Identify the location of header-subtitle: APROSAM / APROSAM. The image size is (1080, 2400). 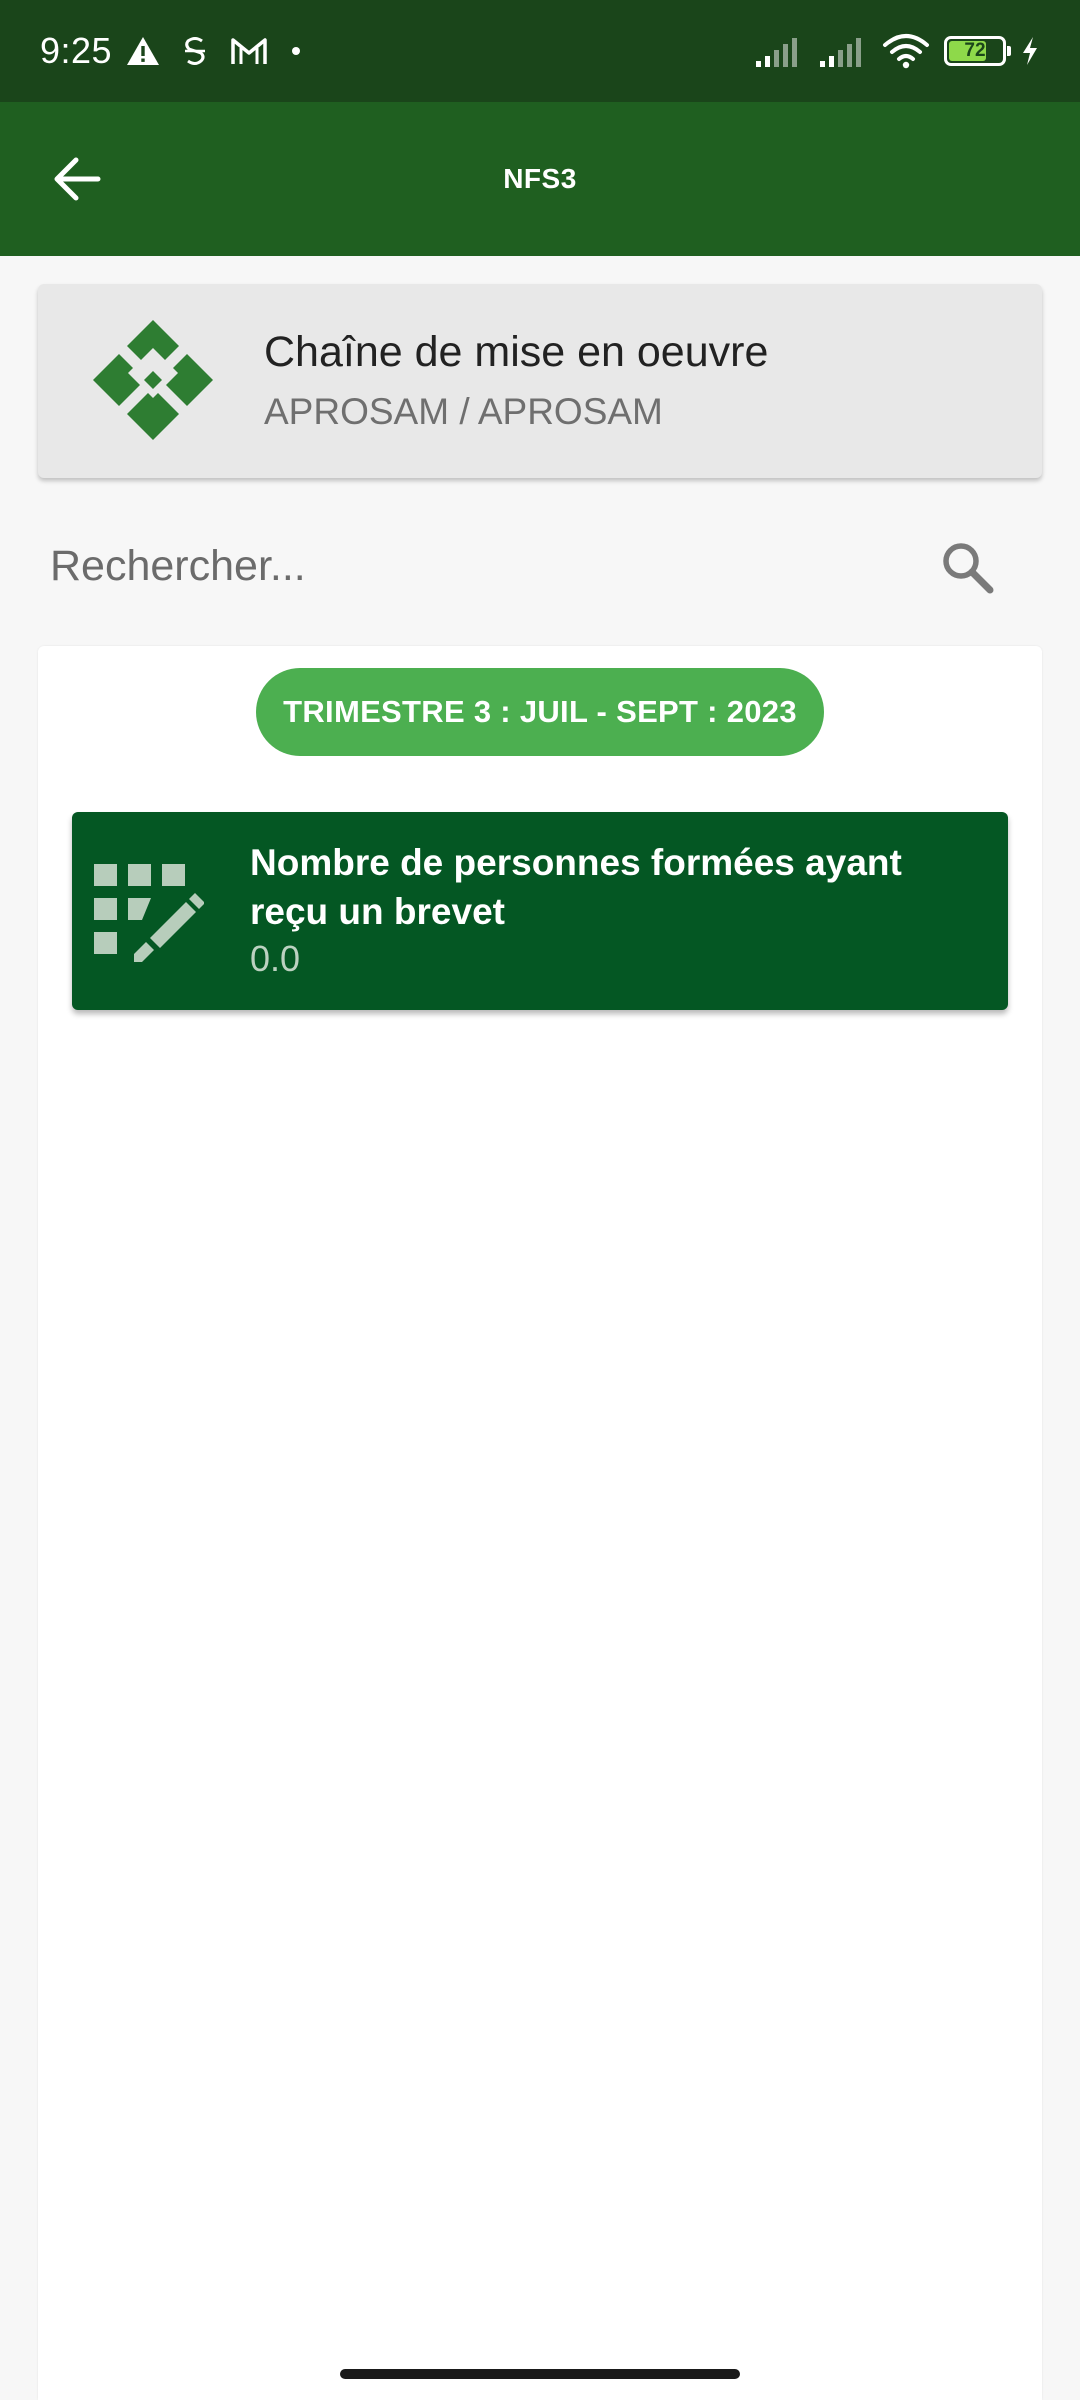
(463, 411).